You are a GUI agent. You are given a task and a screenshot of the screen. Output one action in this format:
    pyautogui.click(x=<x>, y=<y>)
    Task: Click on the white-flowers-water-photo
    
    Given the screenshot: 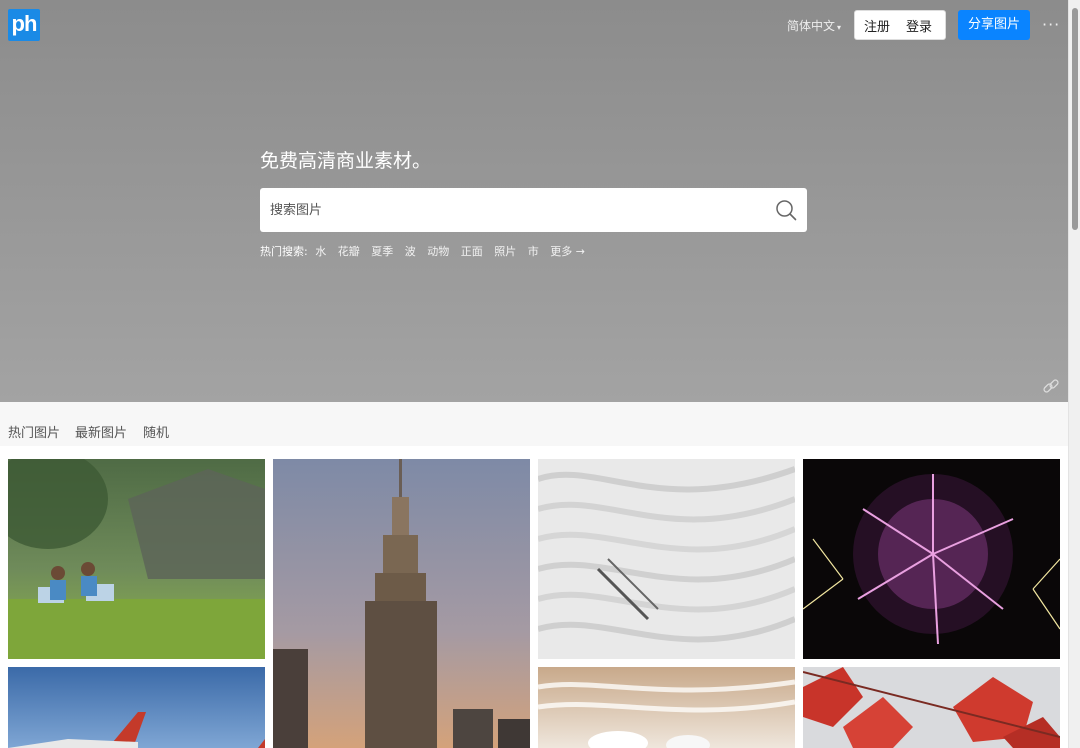 What is the action you would take?
    pyautogui.click(x=666, y=707)
    